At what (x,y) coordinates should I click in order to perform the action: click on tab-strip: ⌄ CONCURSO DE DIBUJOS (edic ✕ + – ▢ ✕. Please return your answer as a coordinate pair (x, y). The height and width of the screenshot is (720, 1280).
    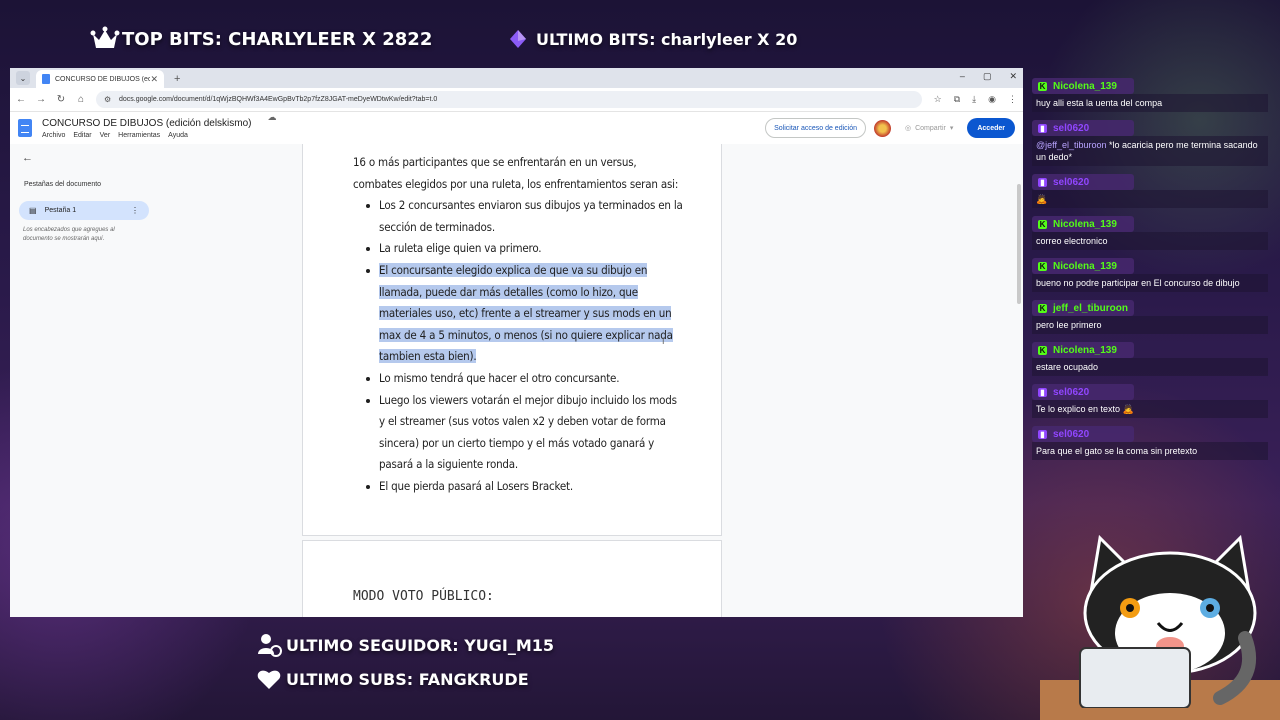
    Looking at the image, I should click on (516, 78).